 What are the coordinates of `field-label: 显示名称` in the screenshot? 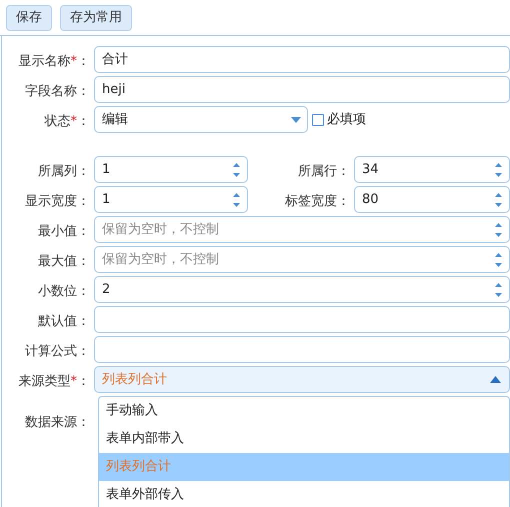 It's located at (44, 61).